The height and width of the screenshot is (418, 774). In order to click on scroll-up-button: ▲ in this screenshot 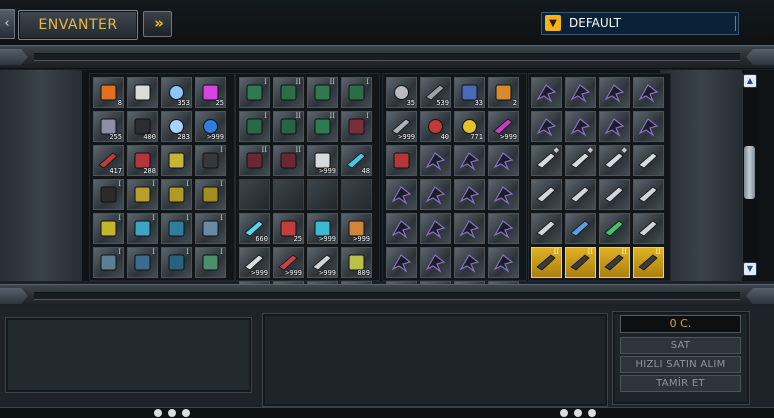, I will do `click(750, 81)`.